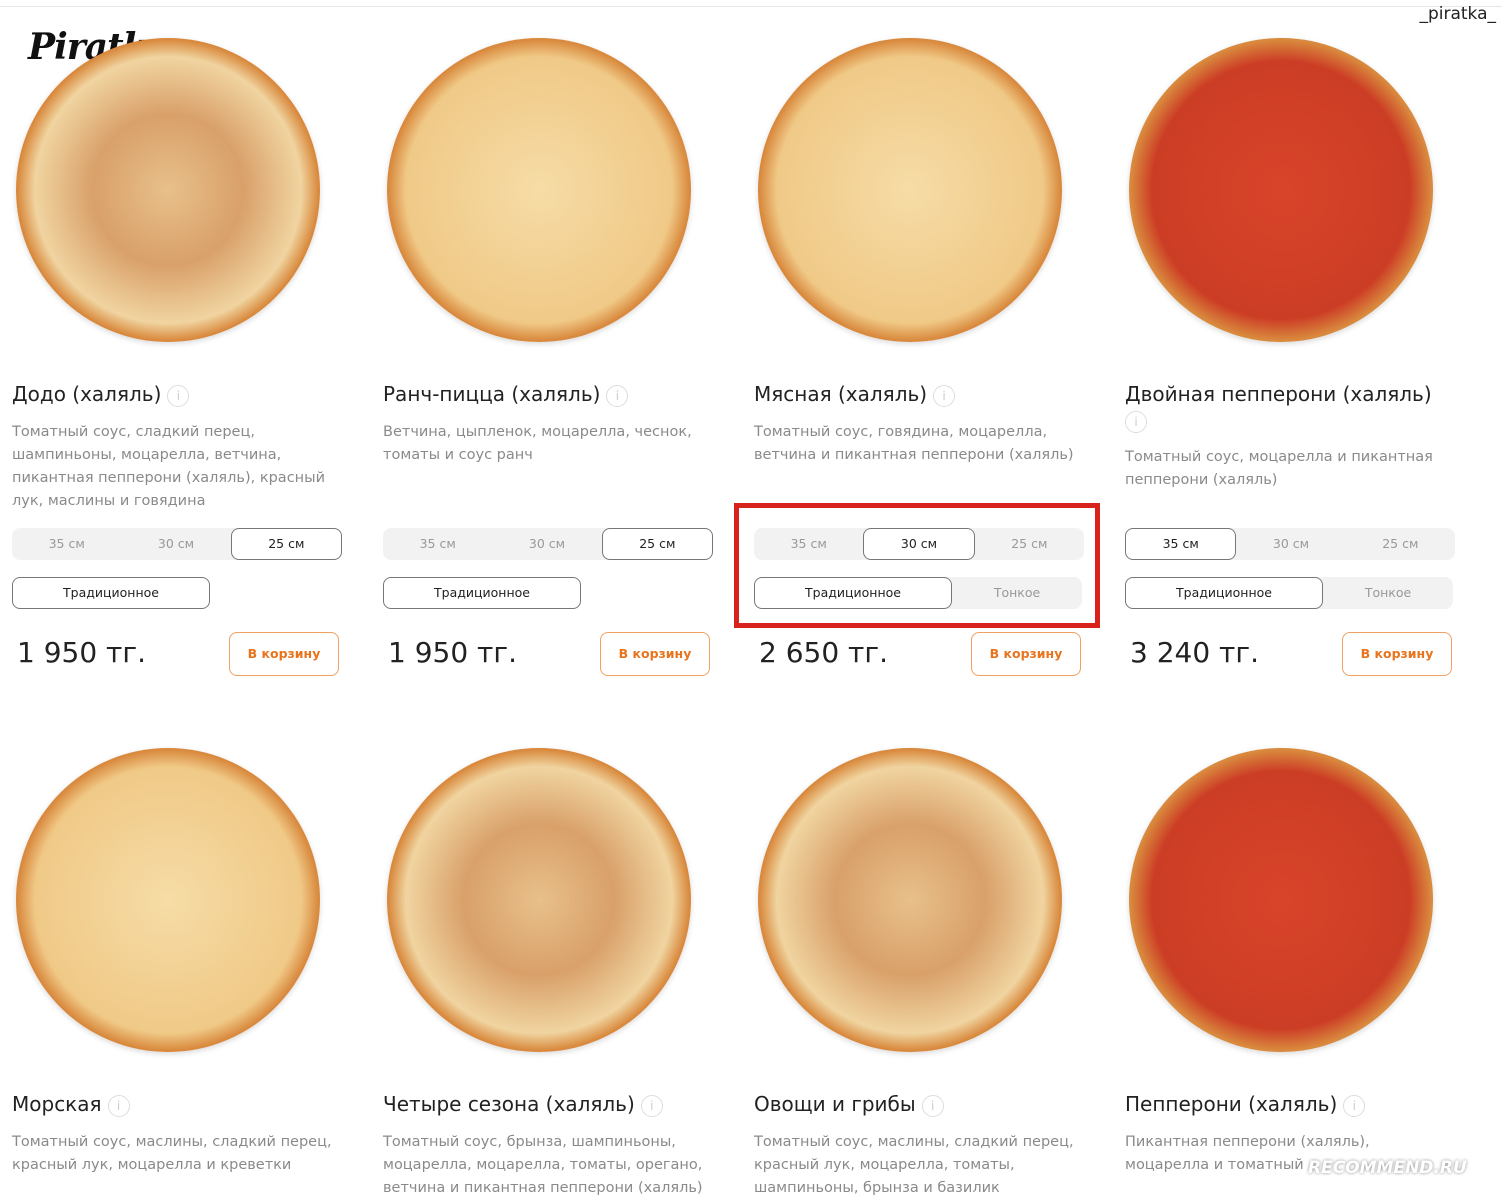 This screenshot has width=1502, height=1200. I want to click on price: 2 650 тг., so click(823, 652).